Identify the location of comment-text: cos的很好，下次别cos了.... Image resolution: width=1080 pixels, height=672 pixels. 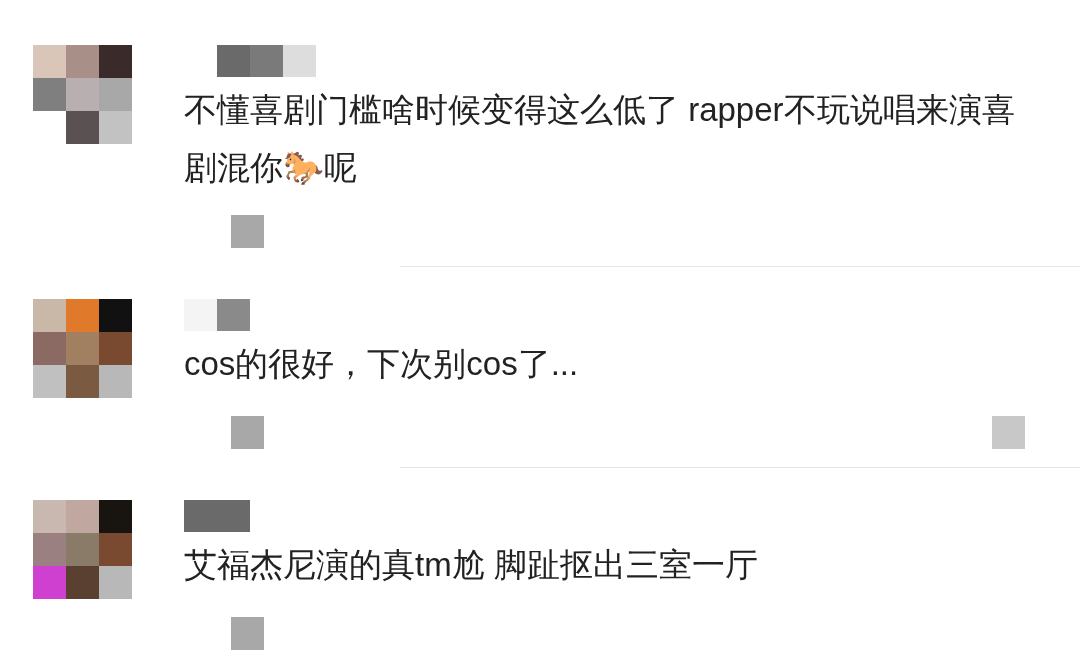
(382, 364).